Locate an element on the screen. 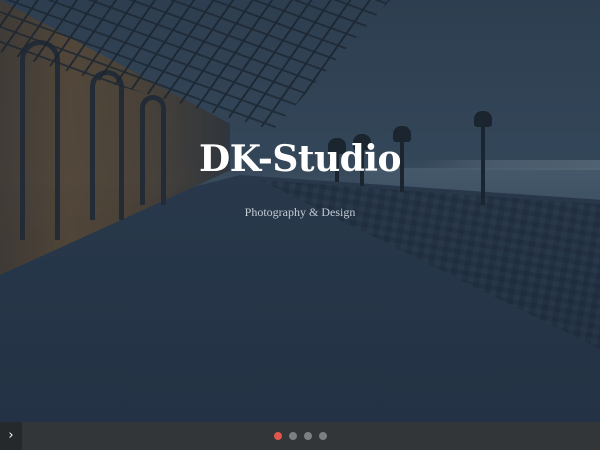 The width and height of the screenshot is (600, 450). slider-controls-bar: › is located at coordinates (300, 436).